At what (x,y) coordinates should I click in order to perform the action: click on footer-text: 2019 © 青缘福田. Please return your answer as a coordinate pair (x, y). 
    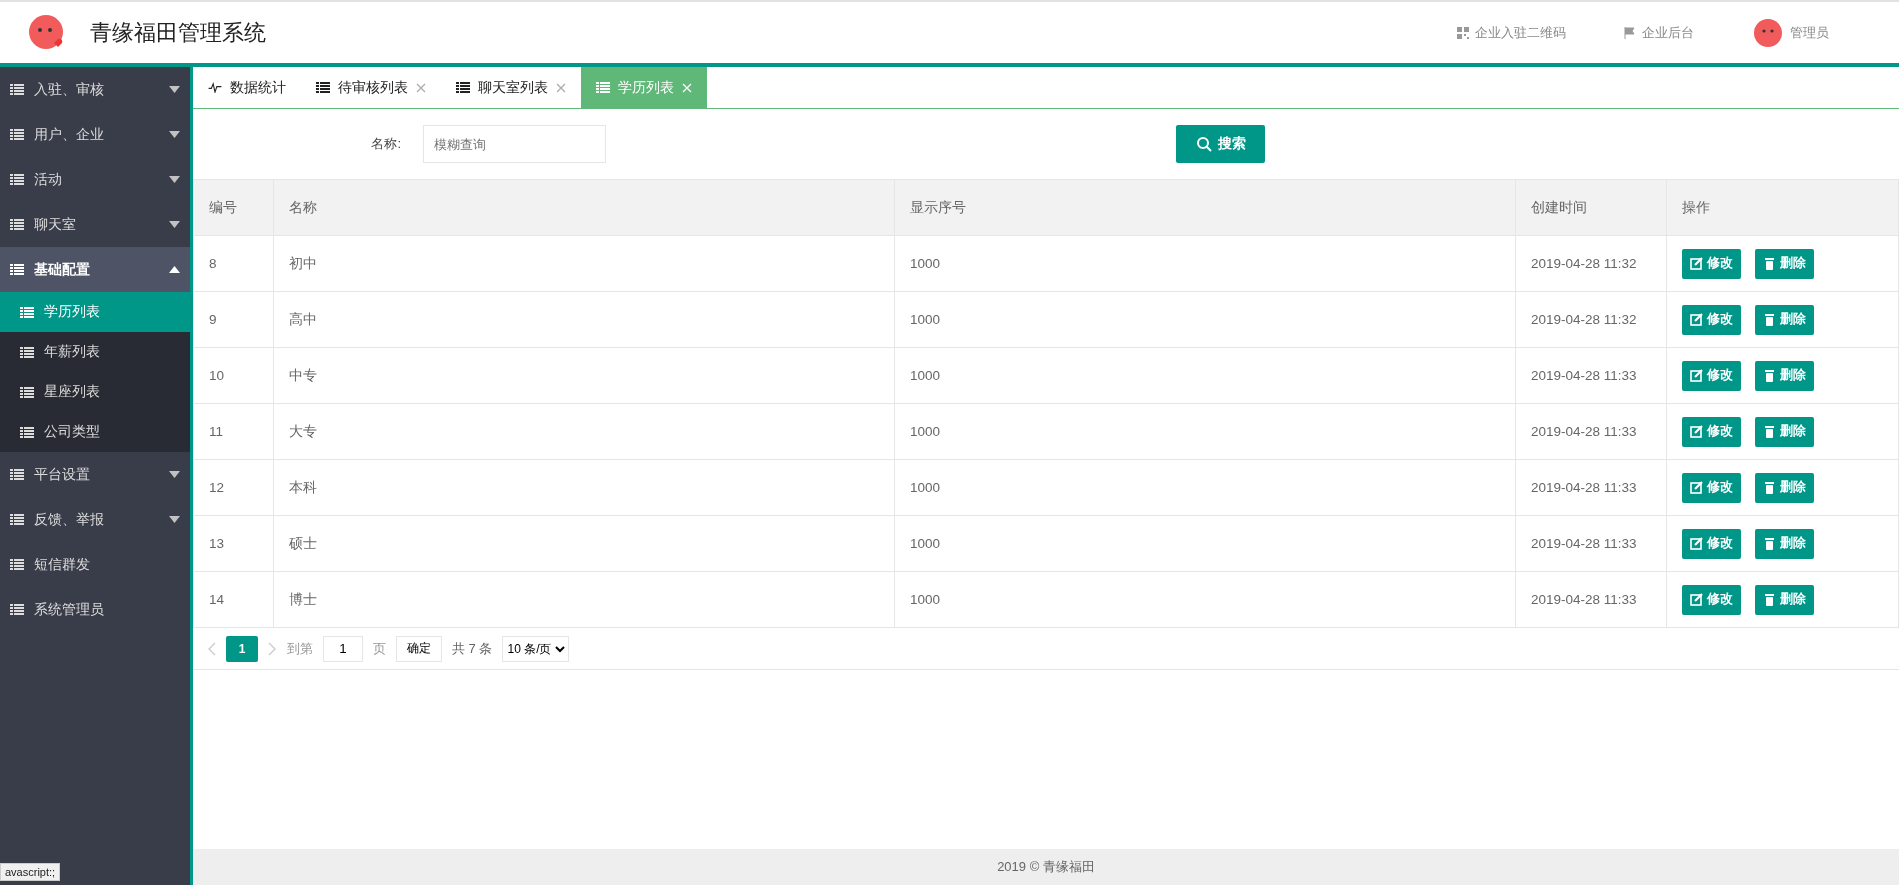
    Looking at the image, I should click on (1046, 867).